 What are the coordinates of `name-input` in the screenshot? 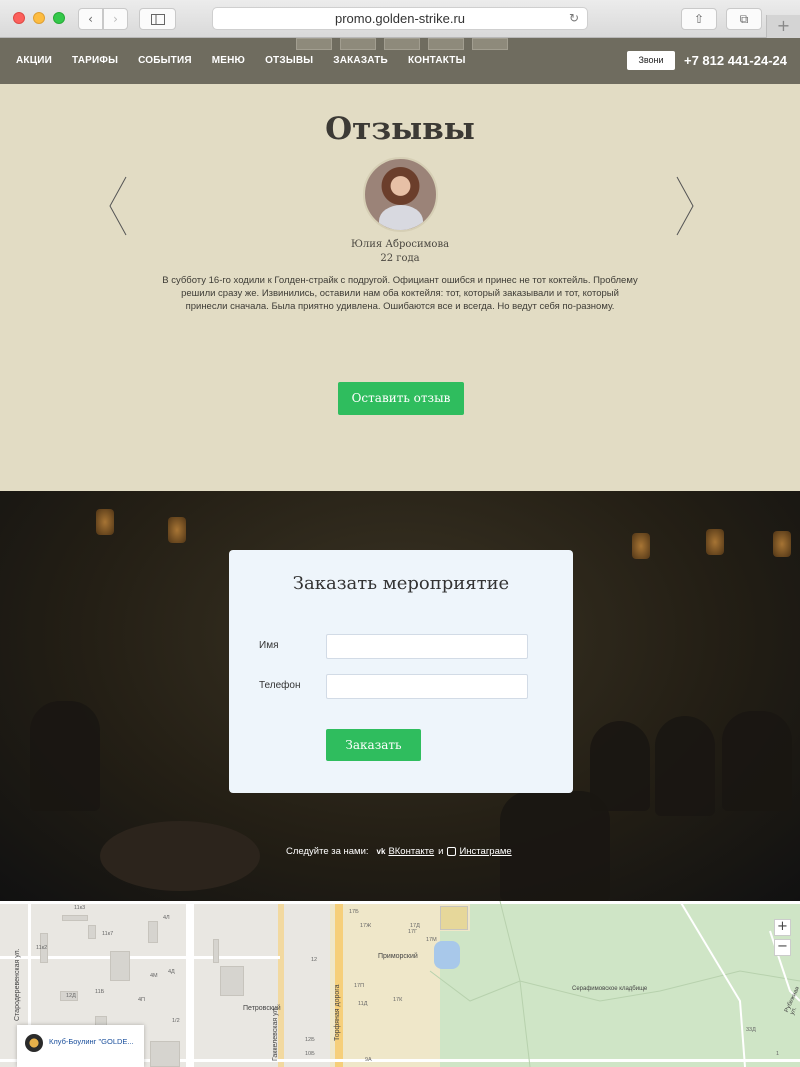 It's located at (427, 646).